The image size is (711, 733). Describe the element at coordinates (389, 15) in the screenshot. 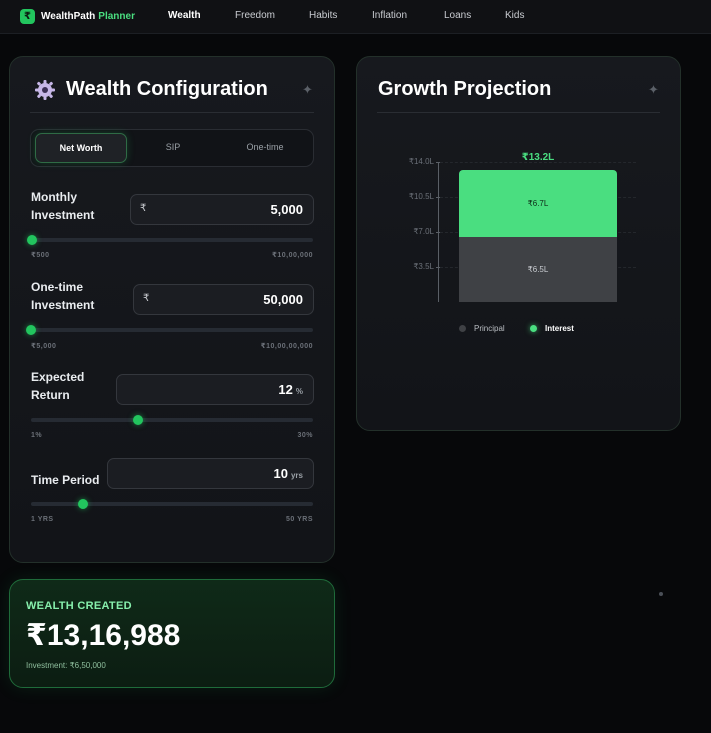

I see `nav-link-inflation: Inflation` at that location.